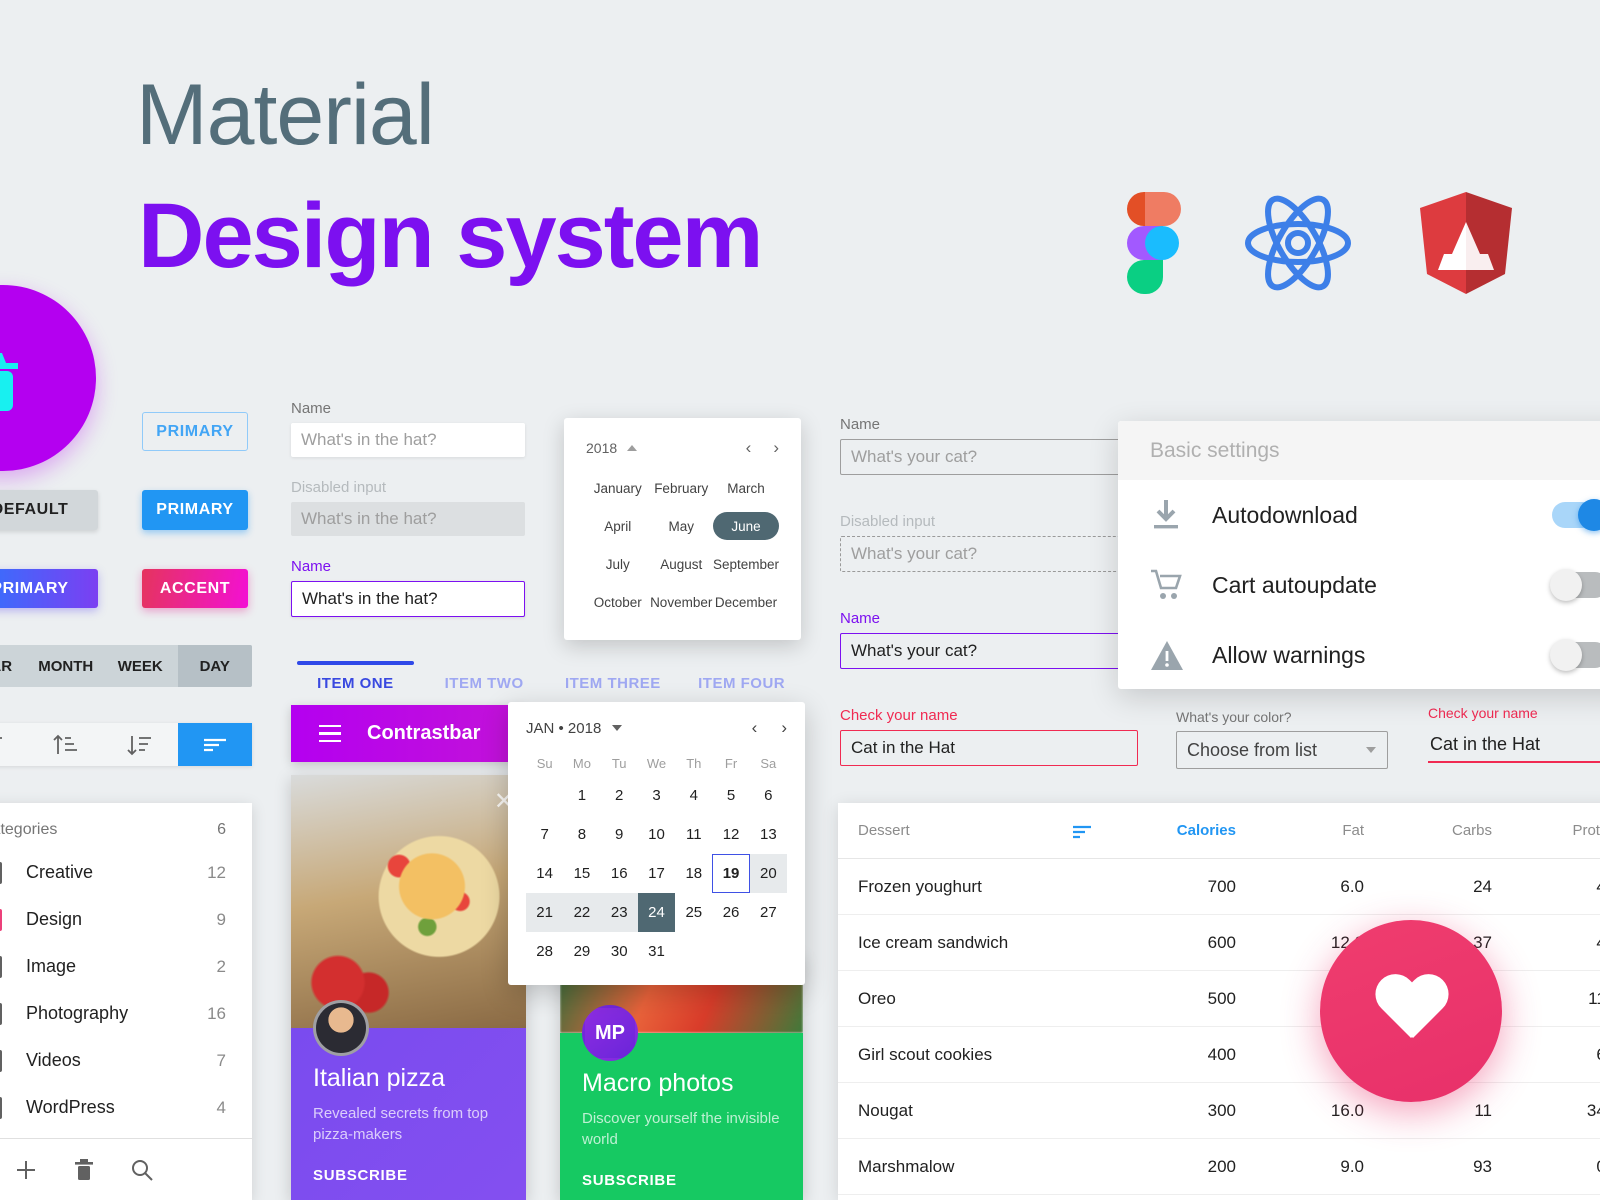 The image size is (1600, 1200). Describe the element at coordinates (1575, 655) in the screenshot. I see `toggle-allow-warnings` at that location.